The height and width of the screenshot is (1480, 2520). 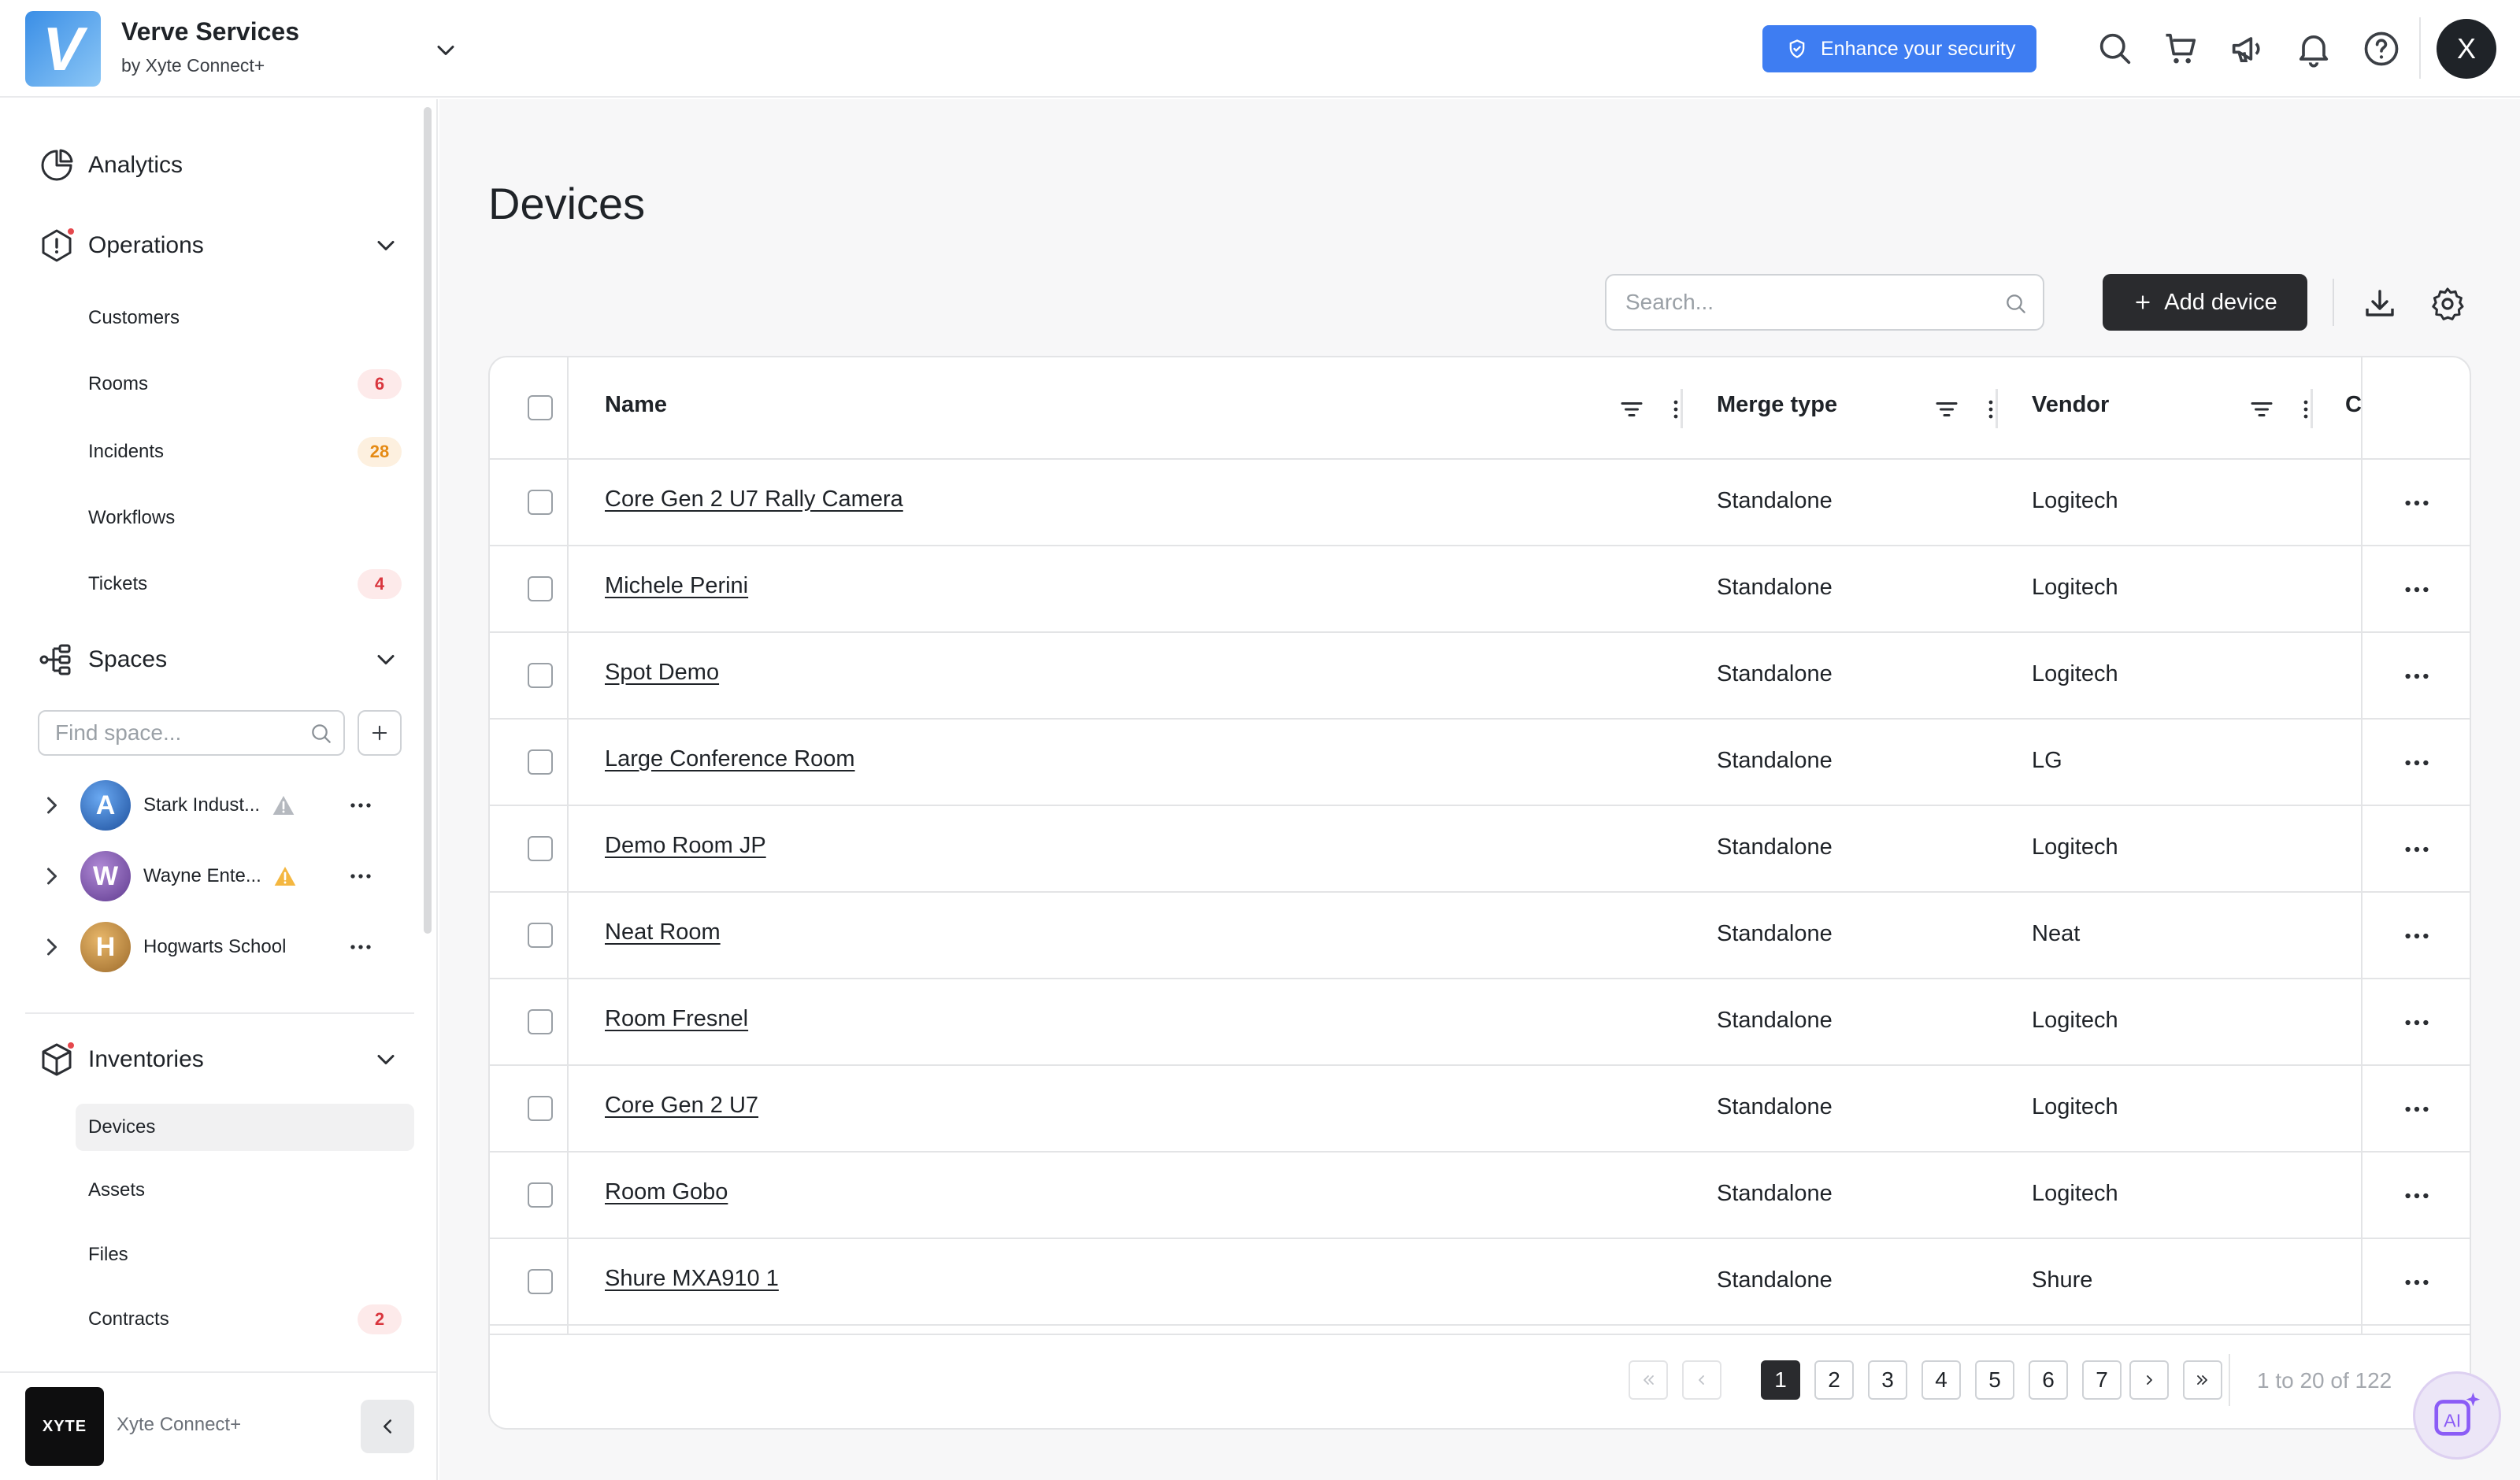 I want to click on sidebar-scrollbar, so click(x=428, y=520).